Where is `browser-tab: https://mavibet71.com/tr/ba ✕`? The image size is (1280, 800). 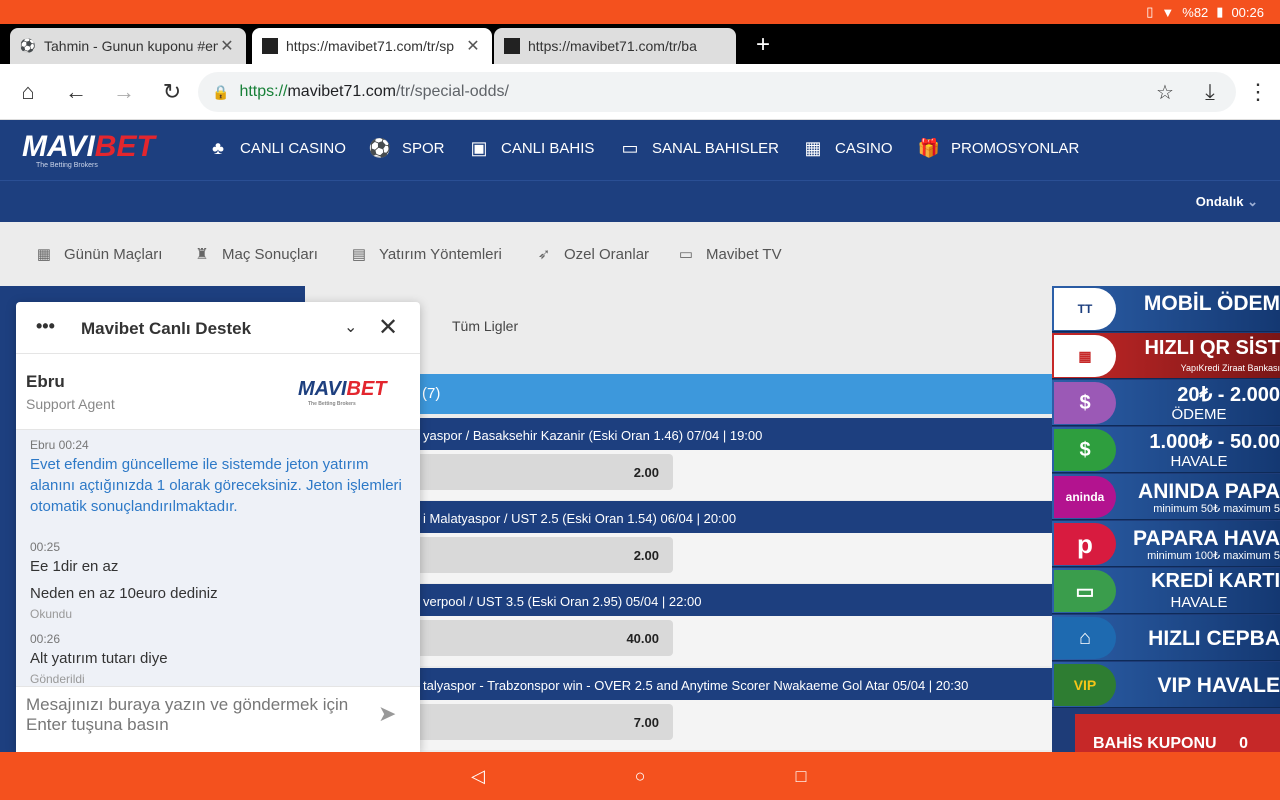
browser-tab: https://mavibet71.com/tr/ba ✕ is located at coordinates (615, 46).